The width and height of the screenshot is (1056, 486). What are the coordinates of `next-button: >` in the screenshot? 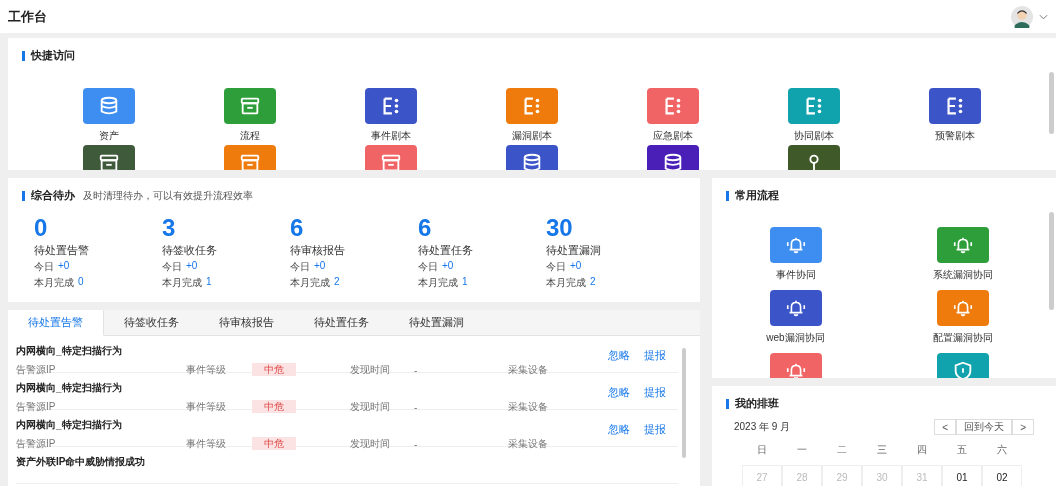 It's located at (1023, 427).